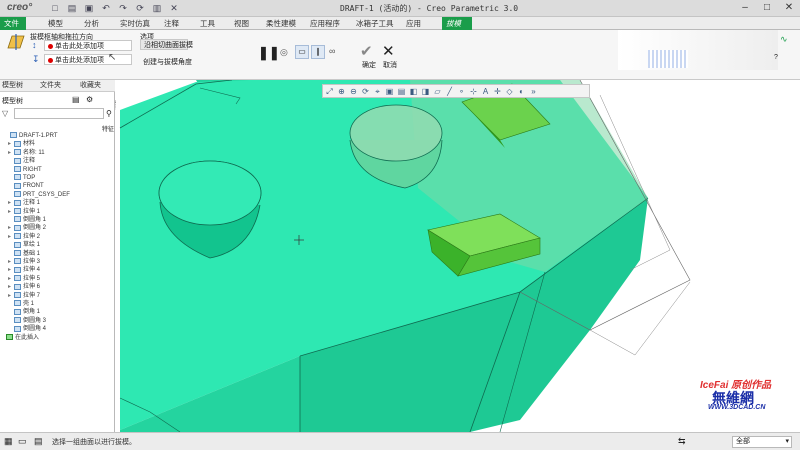 The height and width of the screenshot is (450, 800). I want to click on tree-item: ▸ 材料, so click(64, 144).